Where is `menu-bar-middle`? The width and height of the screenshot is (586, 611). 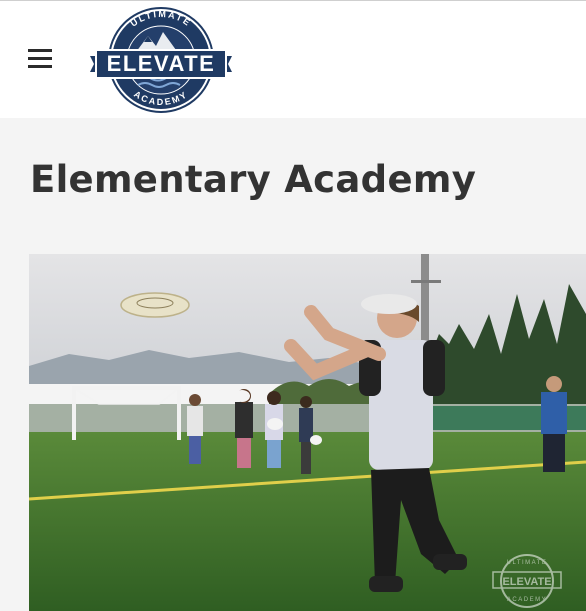 menu-bar-middle is located at coordinates (40, 58).